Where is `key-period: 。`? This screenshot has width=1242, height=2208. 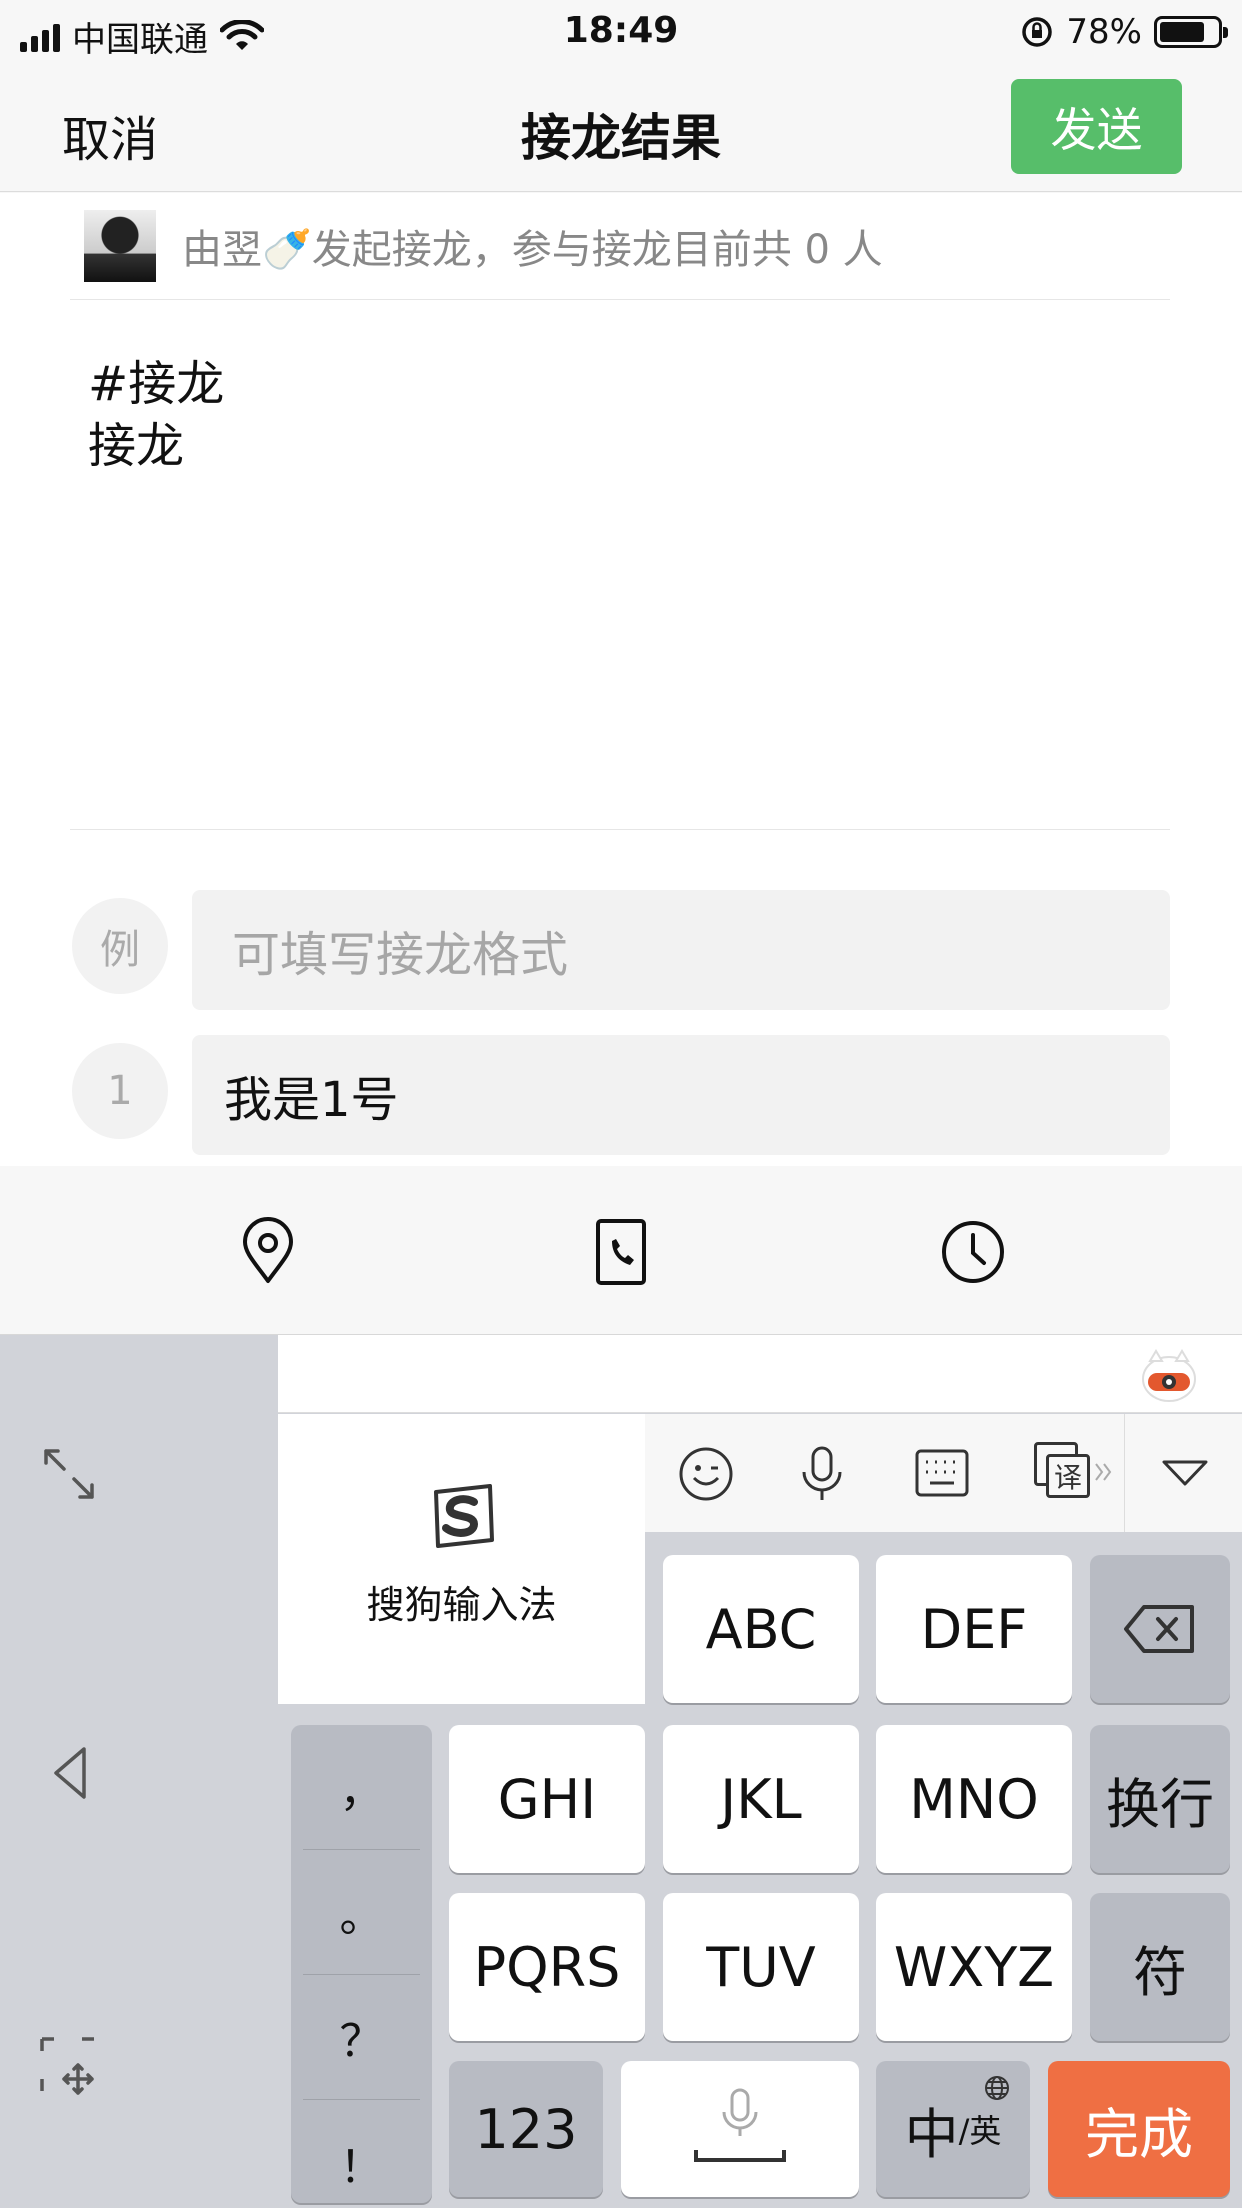
key-period: 。 is located at coordinates (361, 1912).